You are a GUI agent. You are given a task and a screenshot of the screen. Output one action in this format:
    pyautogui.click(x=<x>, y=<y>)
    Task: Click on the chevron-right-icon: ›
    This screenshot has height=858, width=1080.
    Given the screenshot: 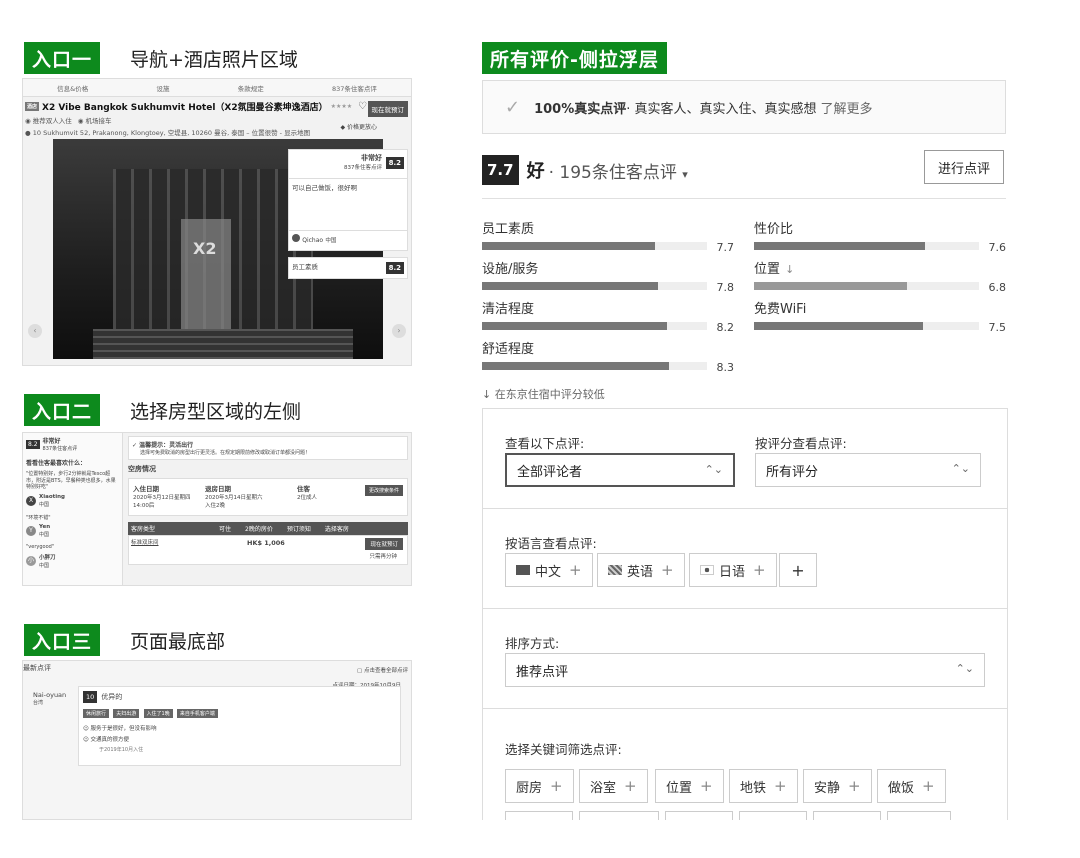 What is the action you would take?
    pyautogui.click(x=399, y=331)
    